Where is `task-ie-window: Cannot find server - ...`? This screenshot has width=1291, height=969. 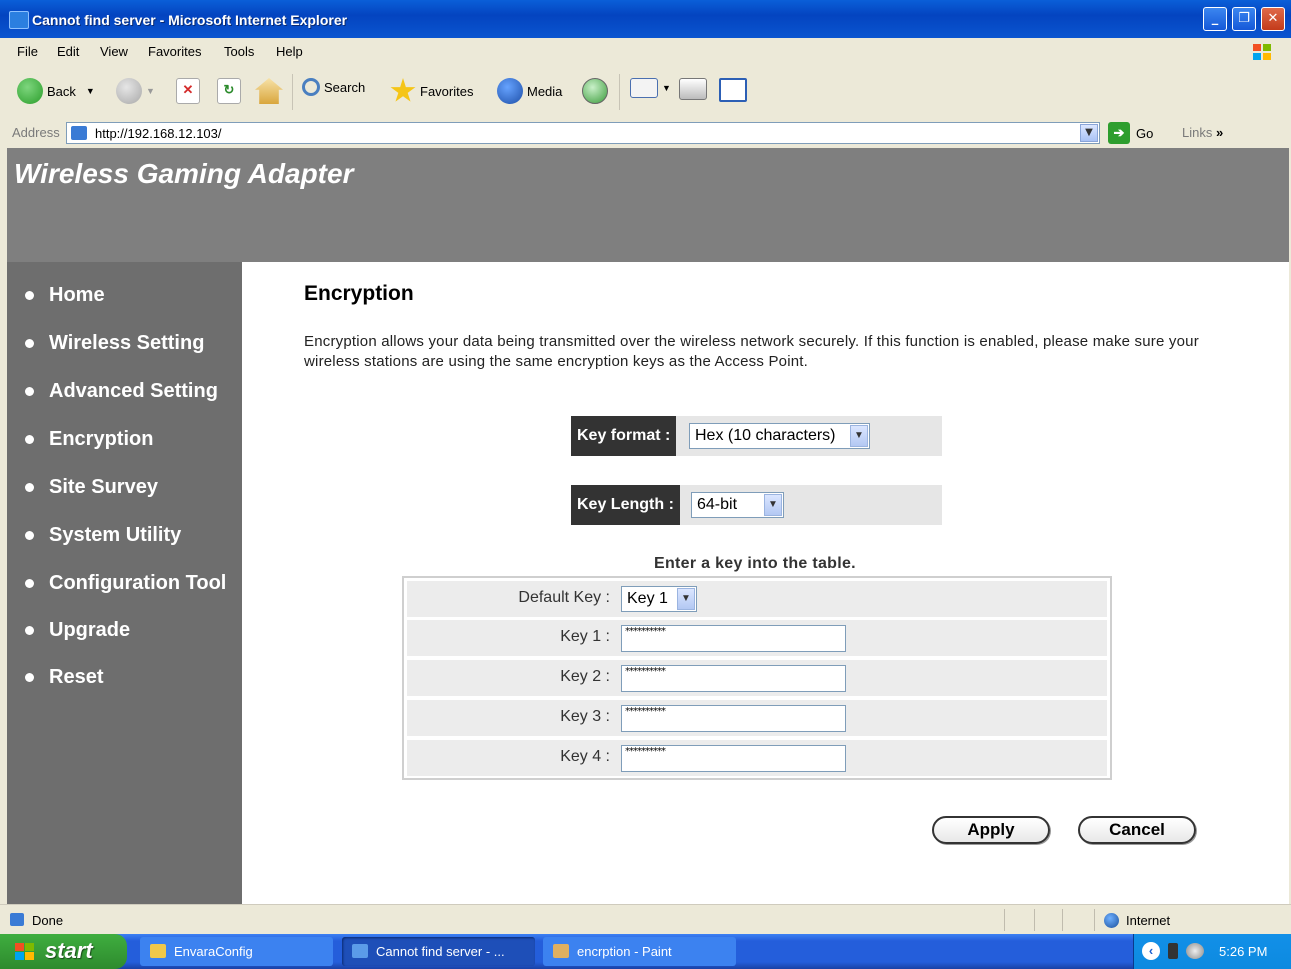
task-ie-window: Cannot find server - ... is located at coordinates (438, 951).